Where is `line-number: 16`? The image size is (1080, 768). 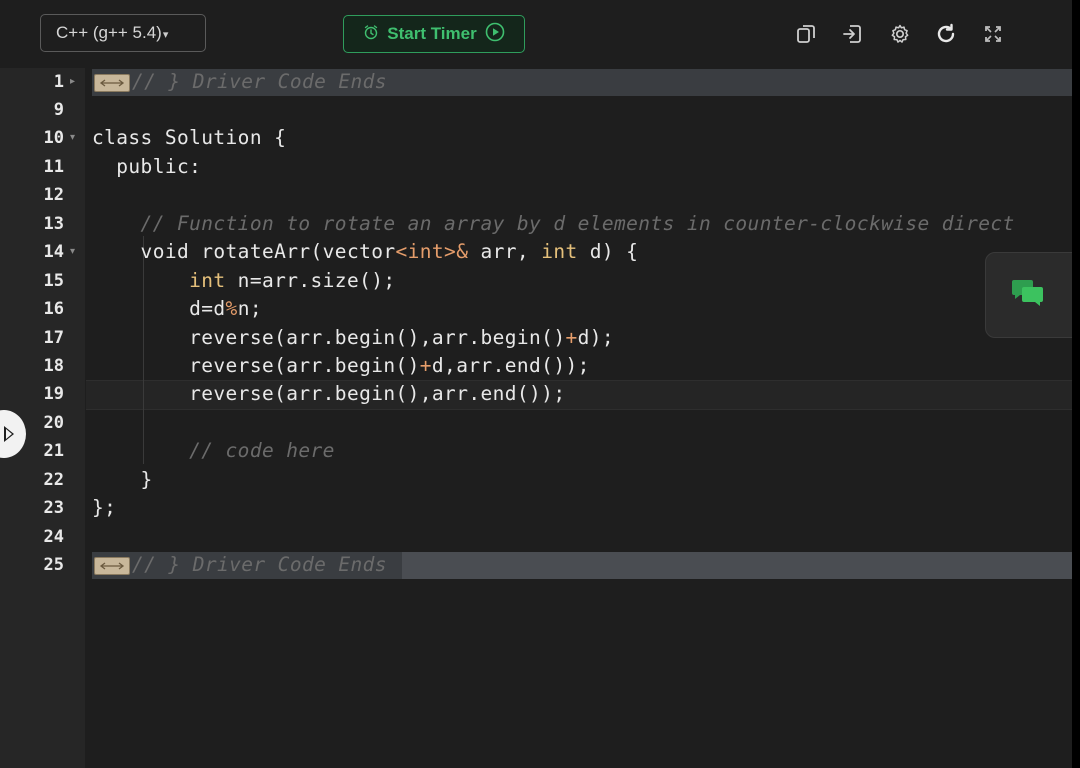 line-number: 16 is located at coordinates (53, 309).